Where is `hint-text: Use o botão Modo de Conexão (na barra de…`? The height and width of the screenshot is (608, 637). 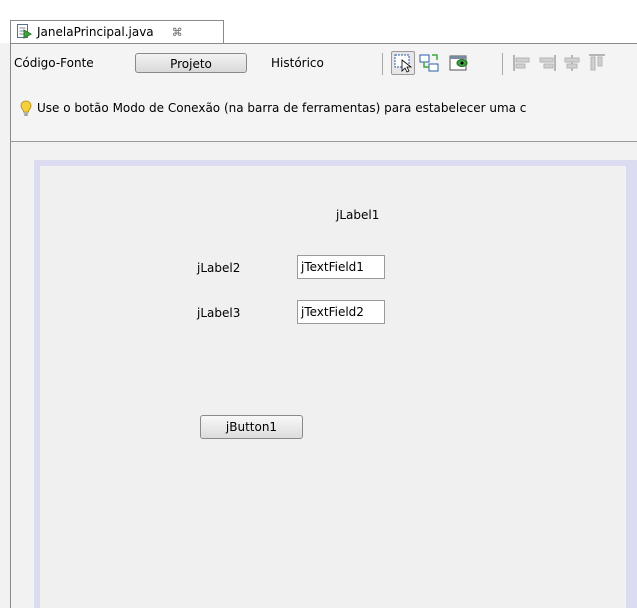 hint-text: Use o botão Modo de Conexão (na barra de… is located at coordinates (282, 108).